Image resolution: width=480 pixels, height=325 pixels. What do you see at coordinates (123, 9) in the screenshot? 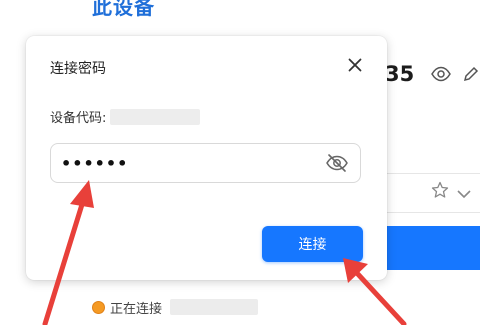
I see `page-title: 此设备` at bounding box center [123, 9].